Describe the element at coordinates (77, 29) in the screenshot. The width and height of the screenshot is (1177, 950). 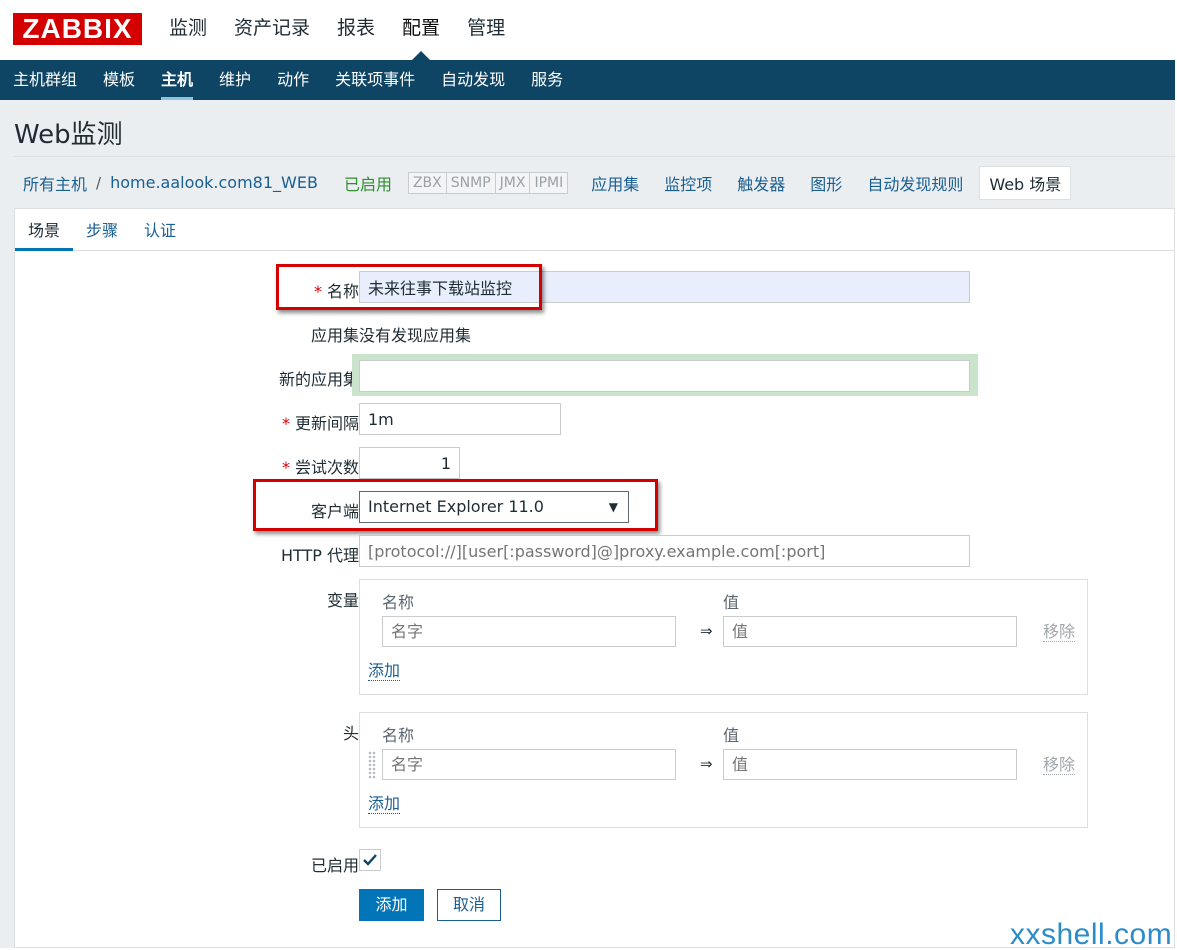
I see `zabbix-logo: ZABBIX` at that location.